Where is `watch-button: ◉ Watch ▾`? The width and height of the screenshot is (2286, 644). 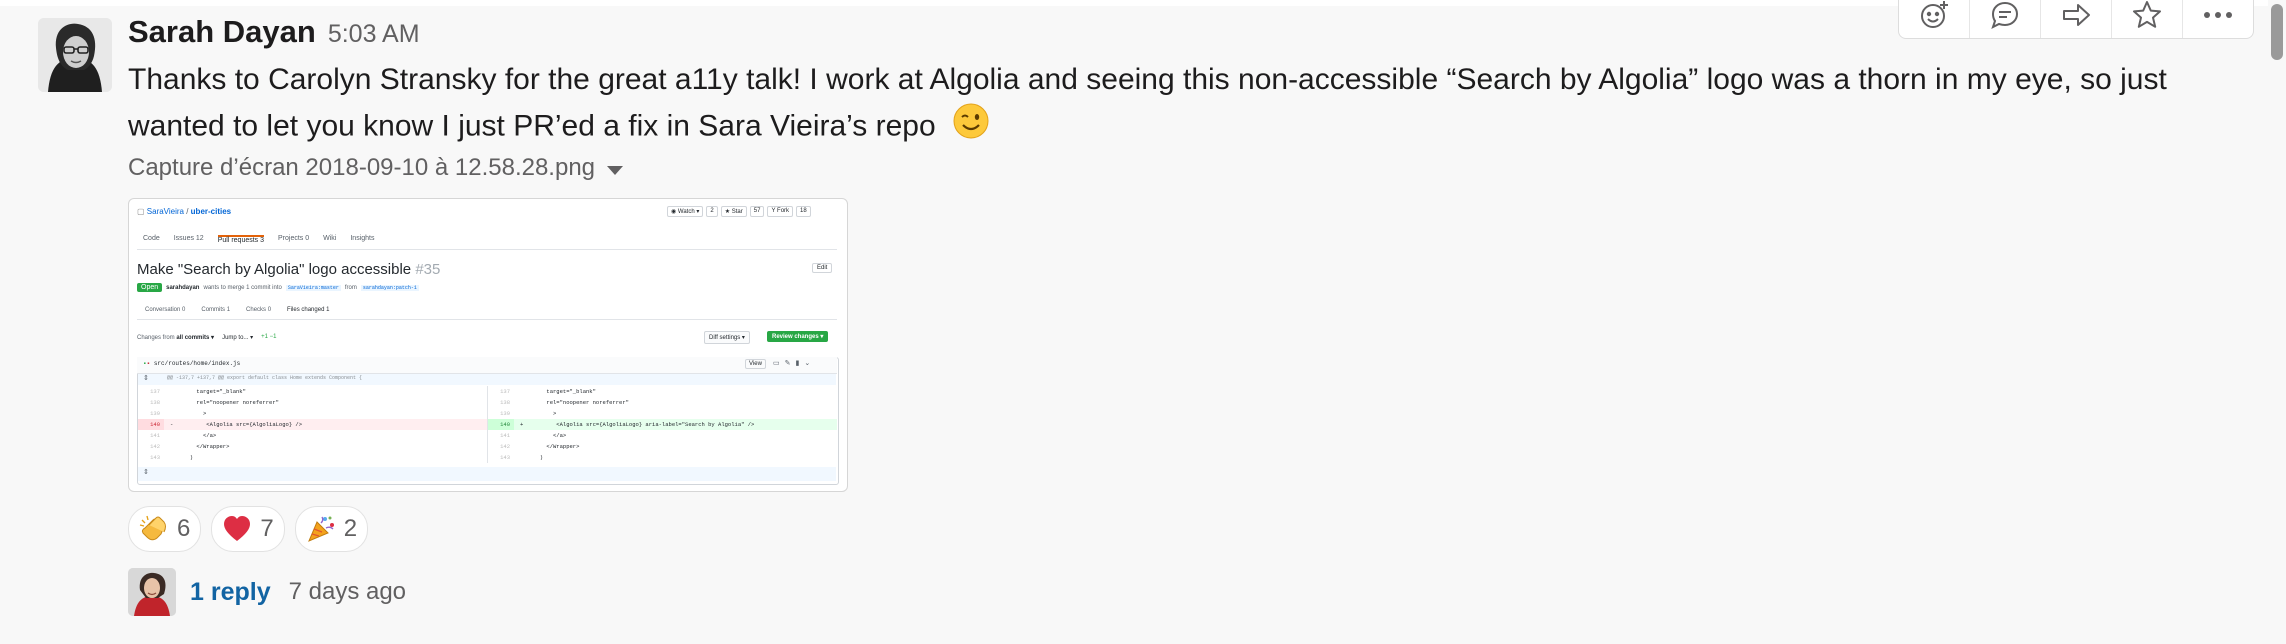
watch-button: ◉ Watch ▾ is located at coordinates (685, 211).